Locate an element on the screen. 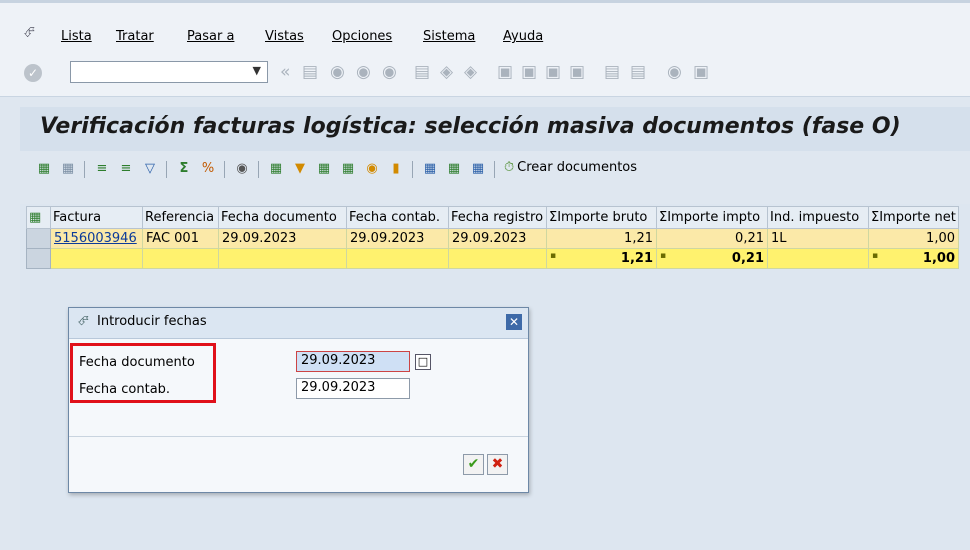  shortcut-icon: ▤ is located at coordinates (638, 72).